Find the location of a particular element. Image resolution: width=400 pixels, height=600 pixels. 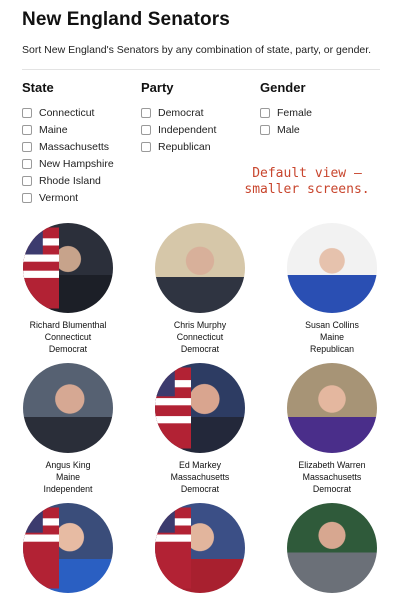

senator-name: Chris Murphy is located at coordinates (200, 325).